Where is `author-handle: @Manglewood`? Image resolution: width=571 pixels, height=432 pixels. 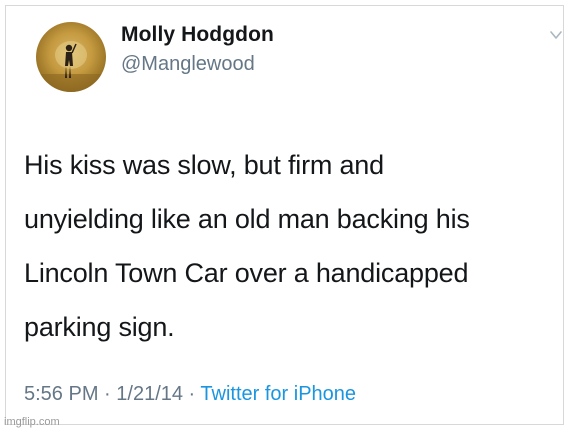
author-handle: @Manglewood is located at coordinates (188, 64).